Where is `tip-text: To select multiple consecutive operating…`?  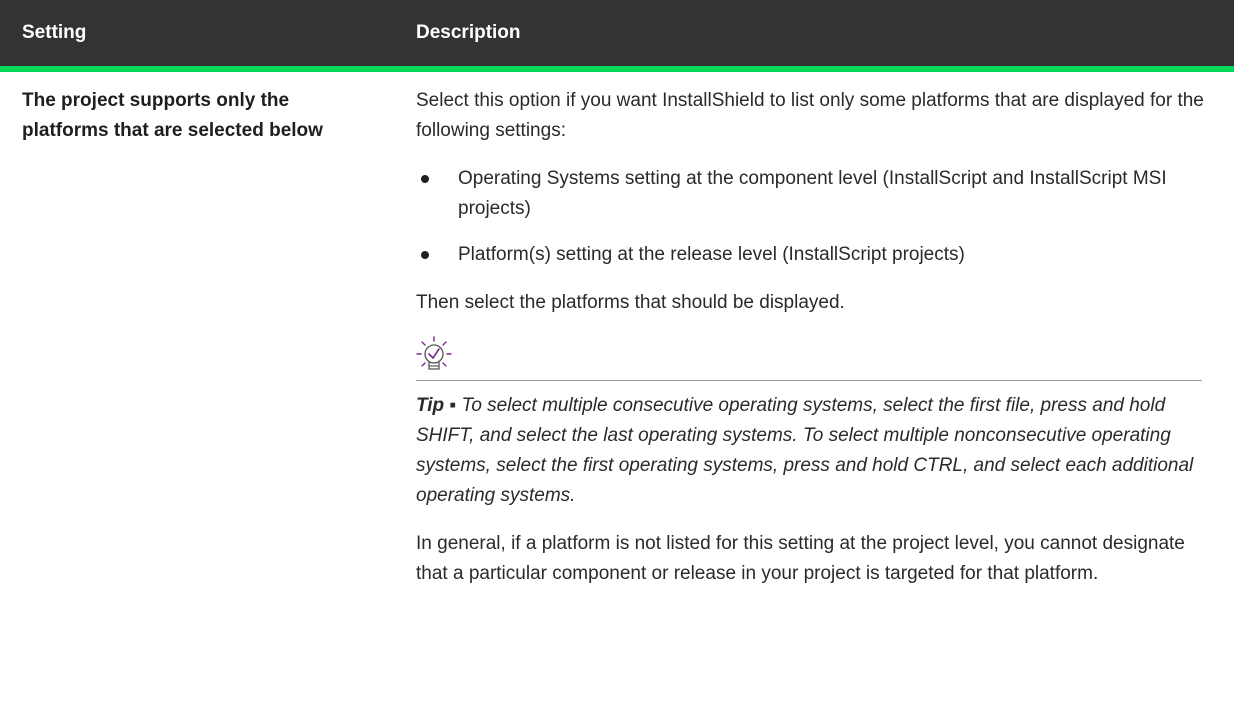
tip-text: To select multiple consecutive operating… is located at coordinates (805, 450).